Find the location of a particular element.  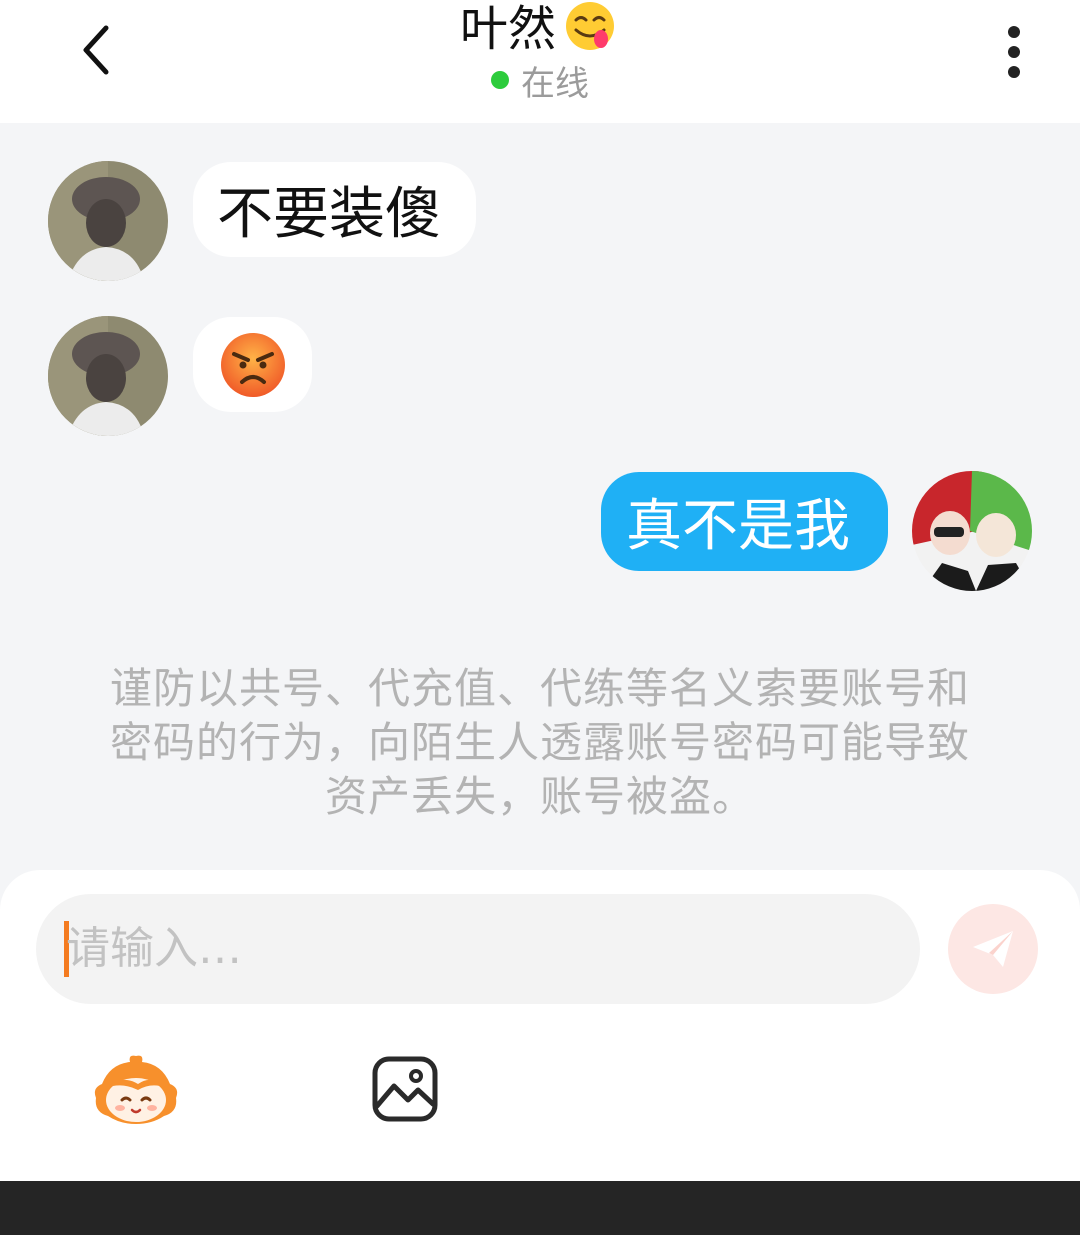

more-options-button is located at coordinates (1014, 52).